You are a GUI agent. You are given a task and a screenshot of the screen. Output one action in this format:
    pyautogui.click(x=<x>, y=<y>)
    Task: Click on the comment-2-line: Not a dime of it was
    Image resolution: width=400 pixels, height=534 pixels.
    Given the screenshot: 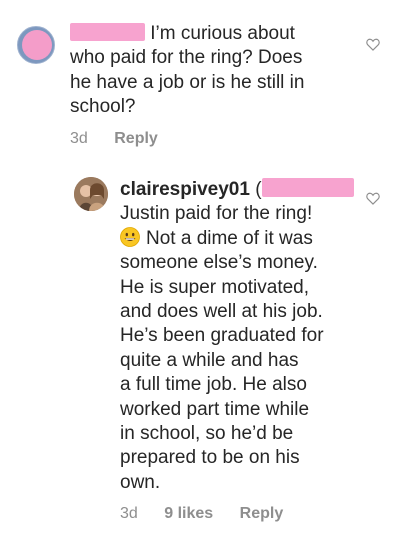 What is the action you would take?
    pyautogui.click(x=229, y=238)
    